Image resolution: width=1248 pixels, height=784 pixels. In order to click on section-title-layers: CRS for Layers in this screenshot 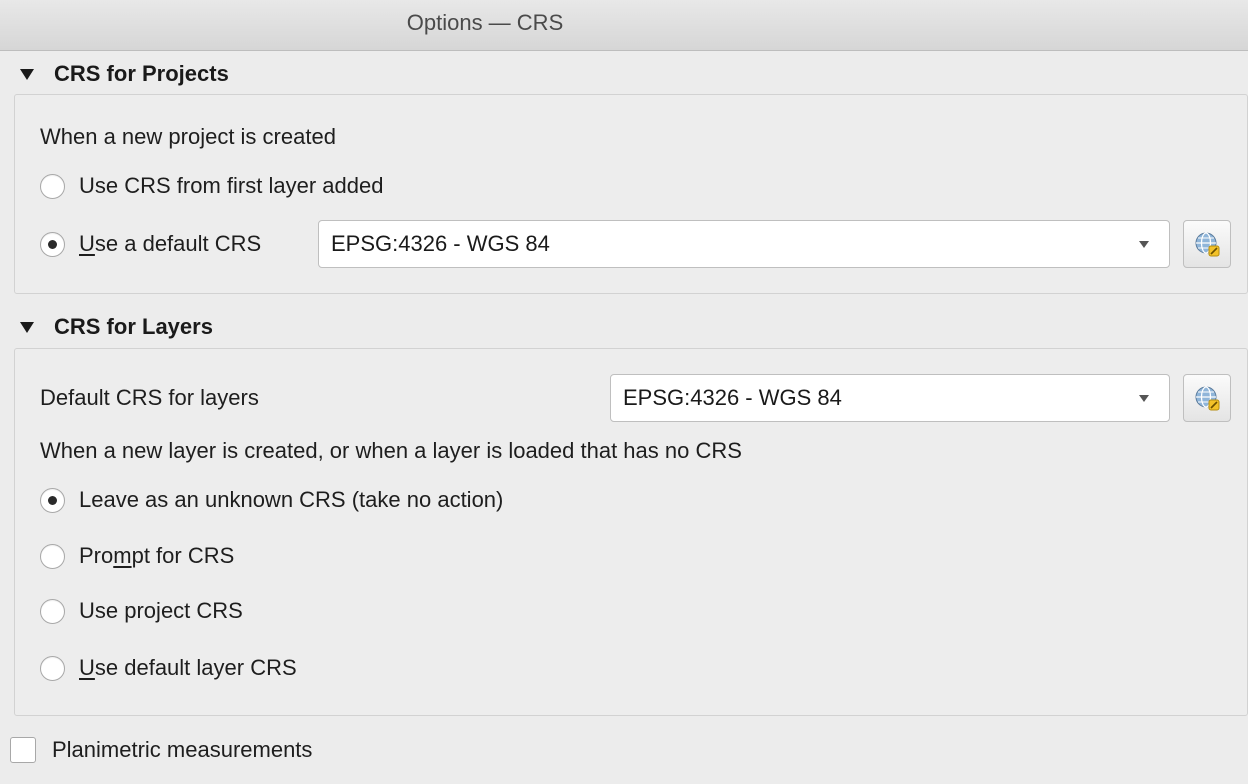, I will do `click(133, 326)`.